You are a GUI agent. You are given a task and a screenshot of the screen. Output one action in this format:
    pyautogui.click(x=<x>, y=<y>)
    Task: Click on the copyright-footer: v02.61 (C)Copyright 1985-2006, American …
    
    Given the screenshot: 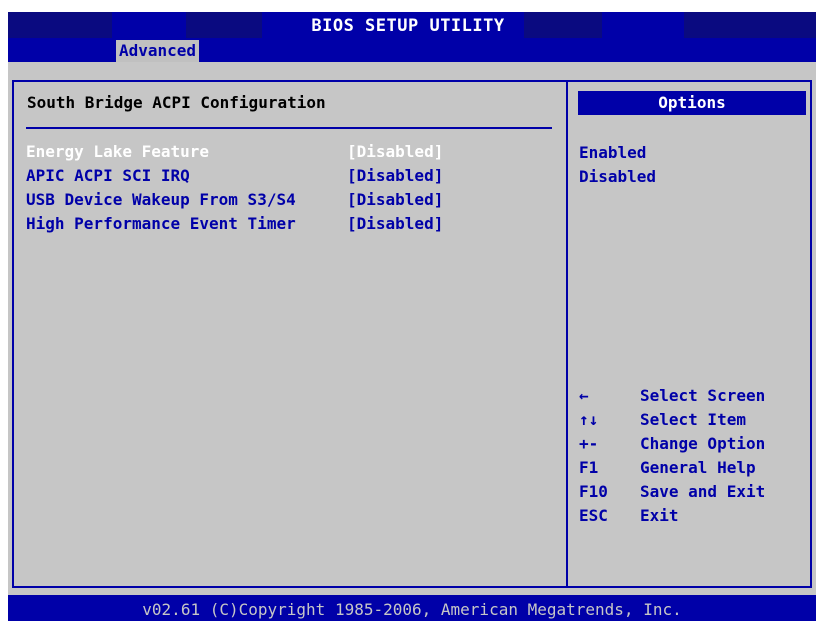 What is the action you would take?
    pyautogui.click(x=412, y=608)
    